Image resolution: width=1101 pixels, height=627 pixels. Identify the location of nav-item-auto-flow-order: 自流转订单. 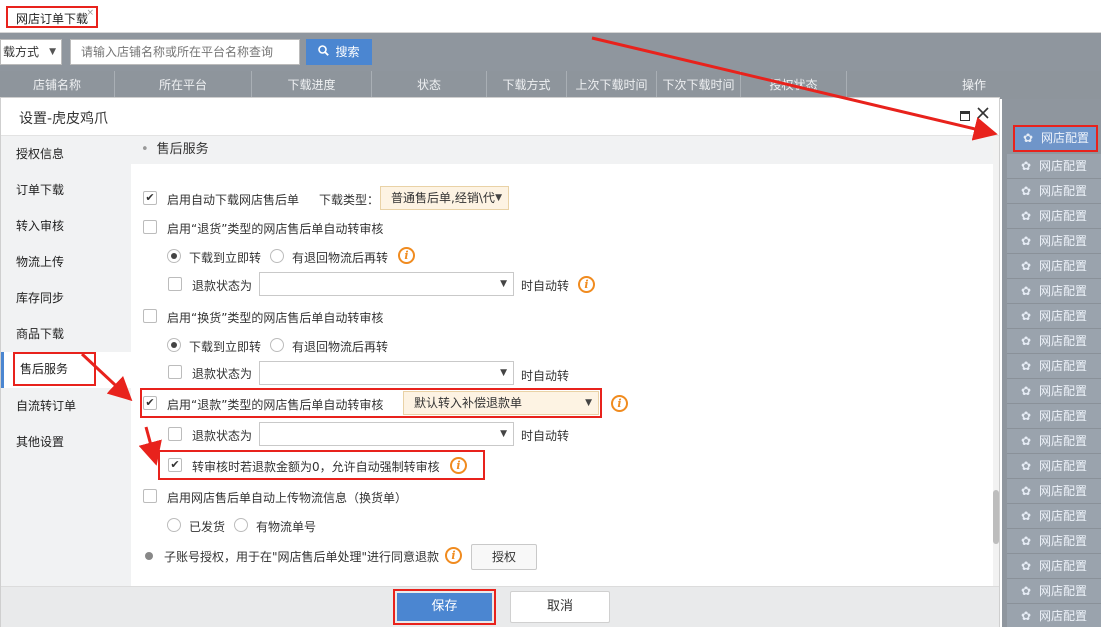
(66, 406).